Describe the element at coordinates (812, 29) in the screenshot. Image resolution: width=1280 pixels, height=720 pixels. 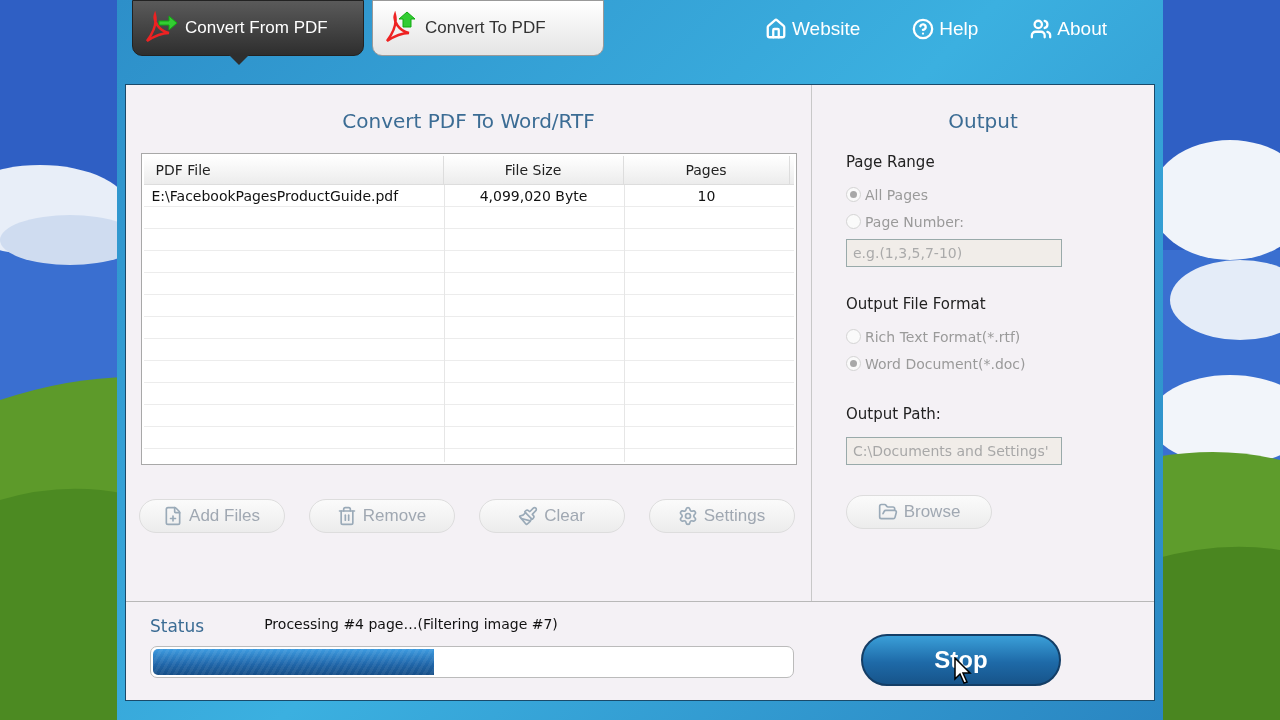
I see `nav-link: Website` at that location.